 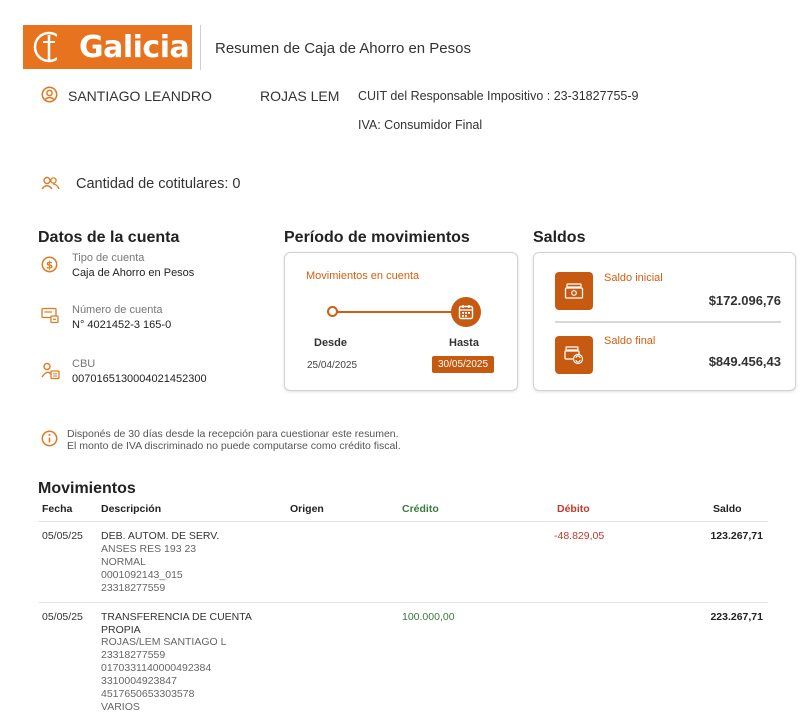 I want to click on iva-info: IVA: Consumidor Final, so click(x=420, y=125).